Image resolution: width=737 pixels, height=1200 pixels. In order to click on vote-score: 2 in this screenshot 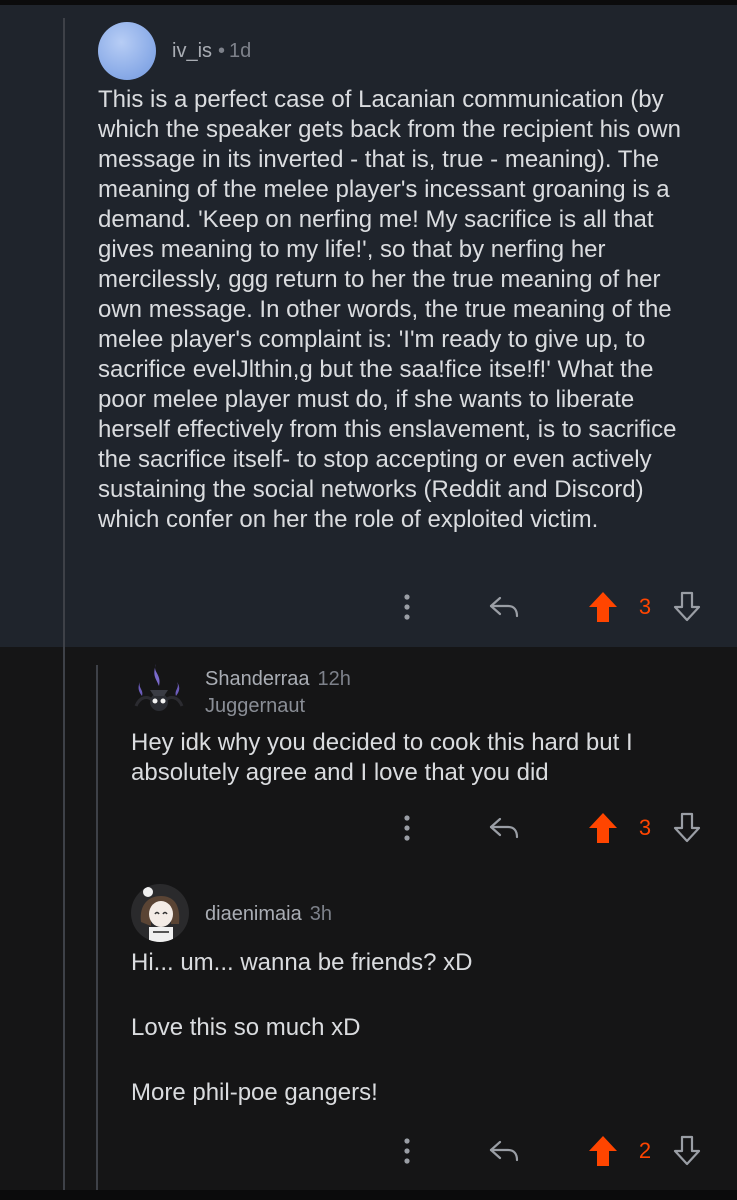, I will do `click(645, 1150)`.